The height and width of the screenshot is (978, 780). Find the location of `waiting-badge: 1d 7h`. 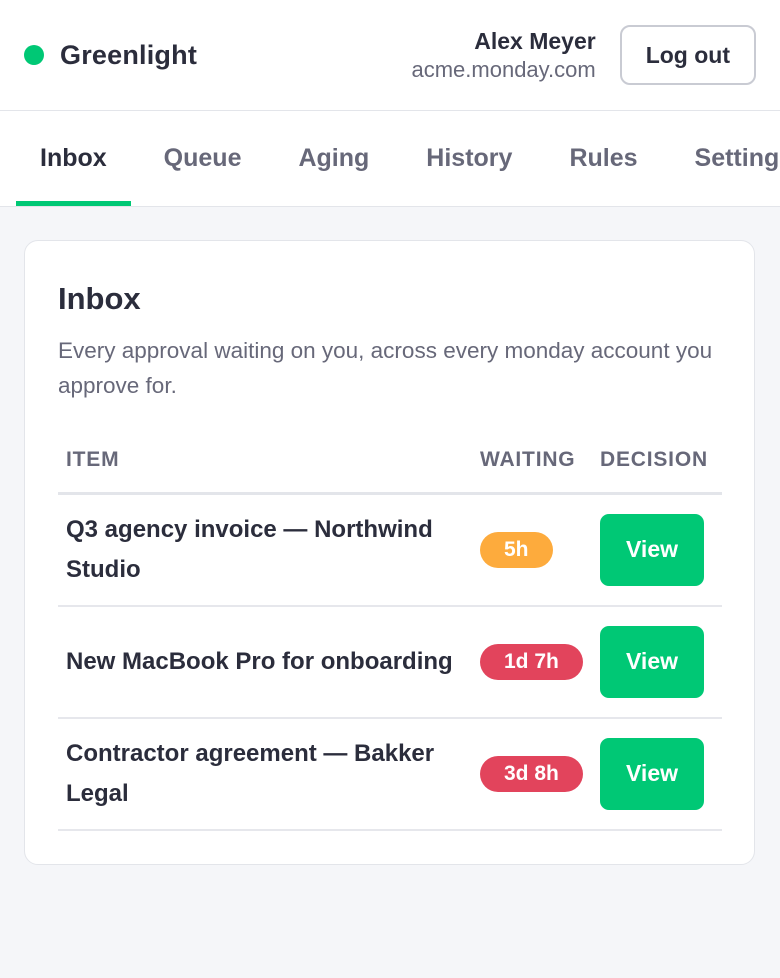

waiting-badge: 1d 7h is located at coordinates (531, 661).